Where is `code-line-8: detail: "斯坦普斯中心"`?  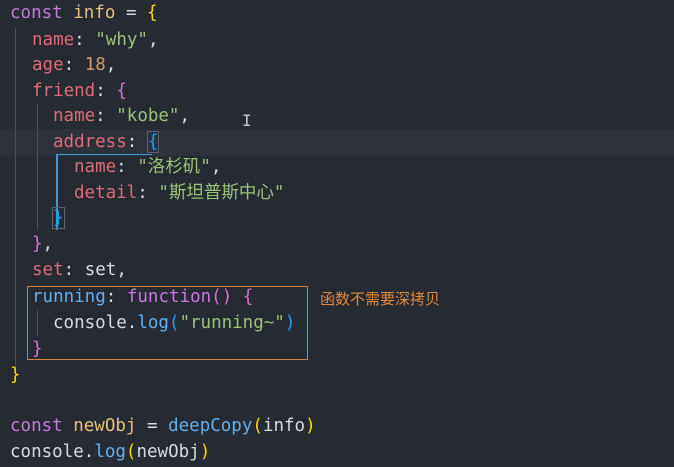
code-line-8: detail: "斯坦普斯中心" is located at coordinates (179, 193).